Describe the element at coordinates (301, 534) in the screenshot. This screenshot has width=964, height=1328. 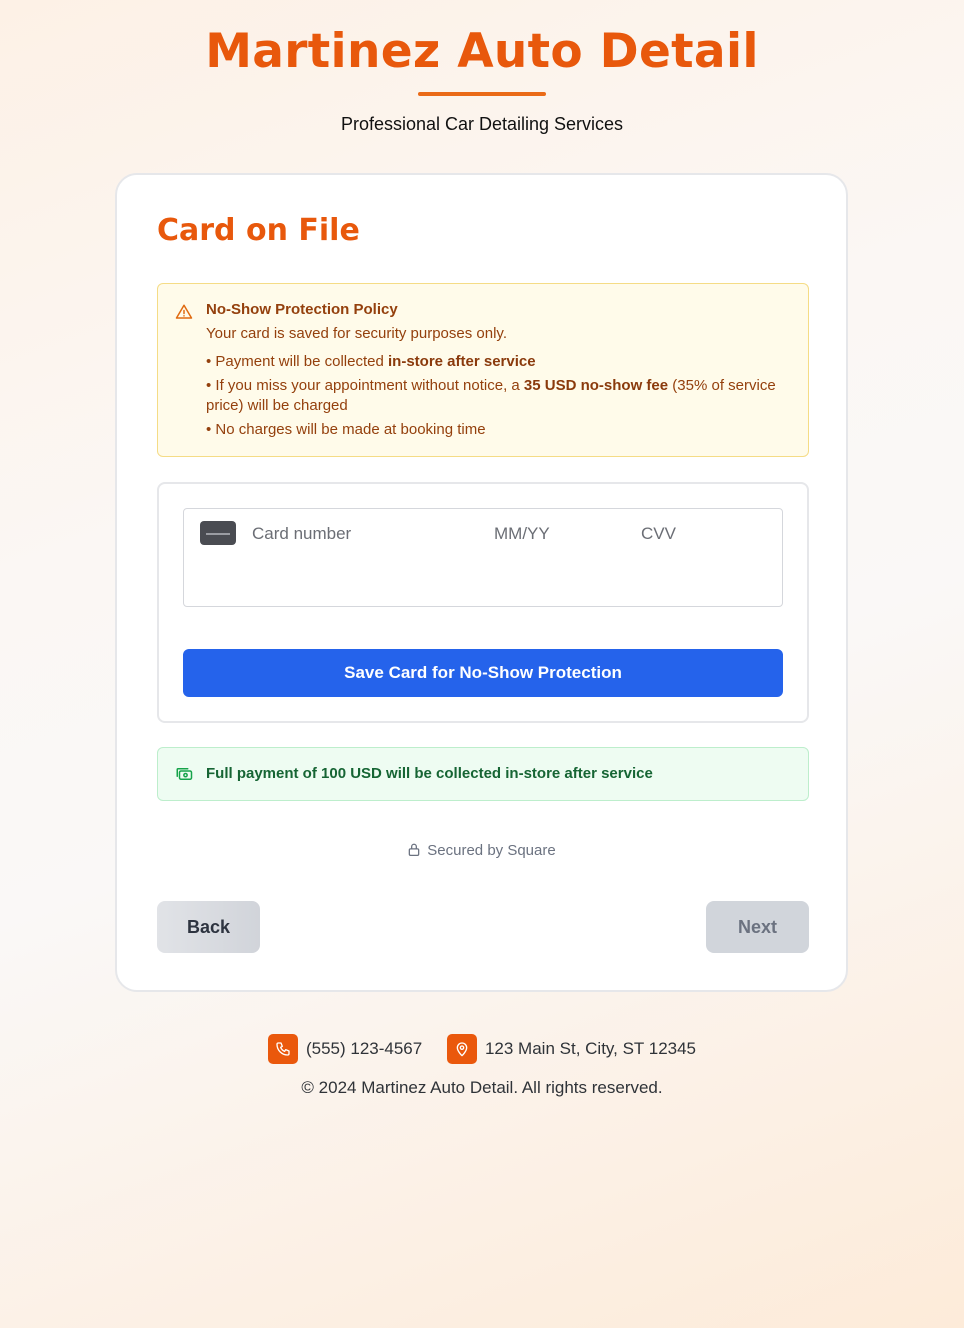
I see `card-number-input: Card number` at that location.